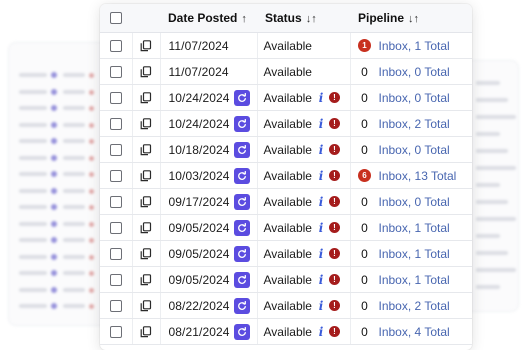 This screenshot has height=350, width=523. What do you see at coordinates (116, 18) in the screenshot?
I see `select-all-checkbox` at bounding box center [116, 18].